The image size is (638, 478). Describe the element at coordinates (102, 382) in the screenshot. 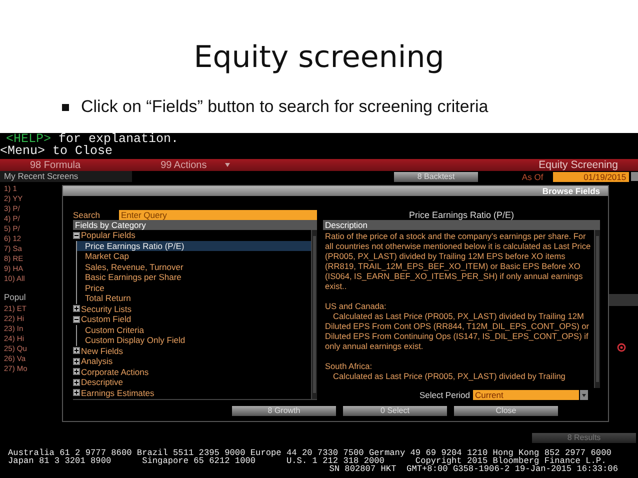

I see `tree-item: Descriptive` at that location.